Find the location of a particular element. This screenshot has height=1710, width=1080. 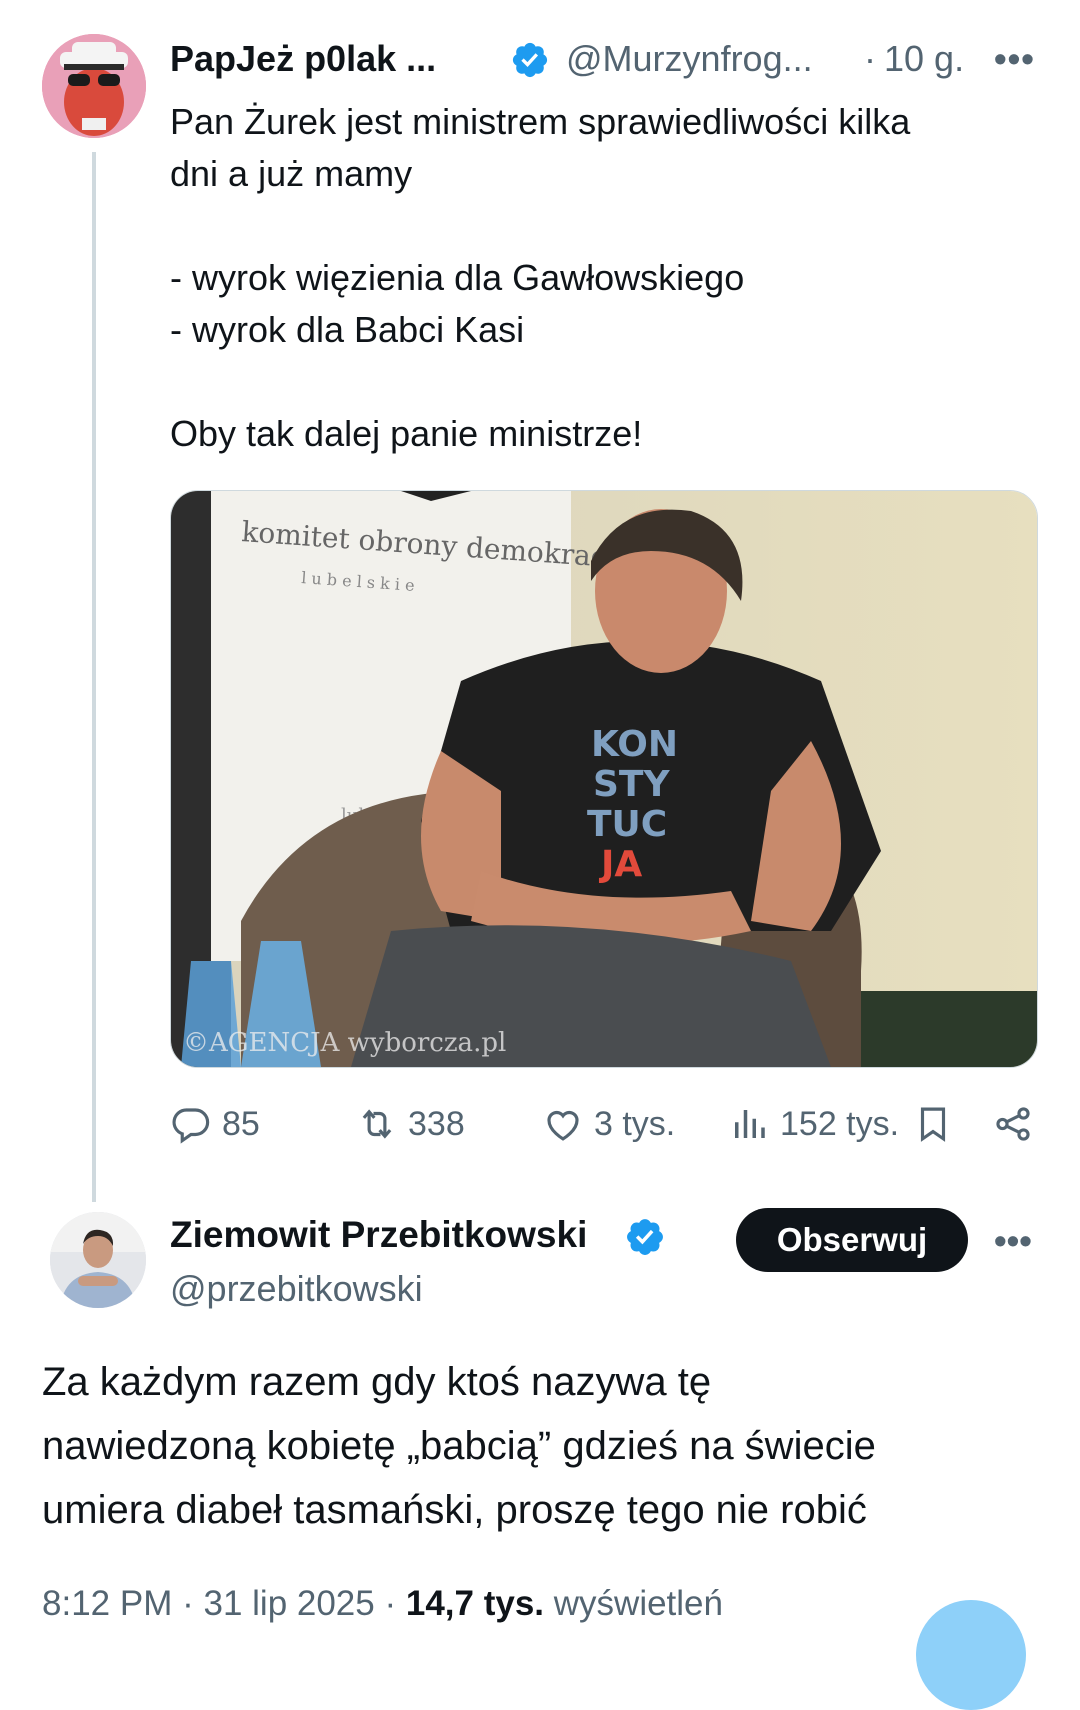

analytics-icon is located at coordinates (750, 1124).